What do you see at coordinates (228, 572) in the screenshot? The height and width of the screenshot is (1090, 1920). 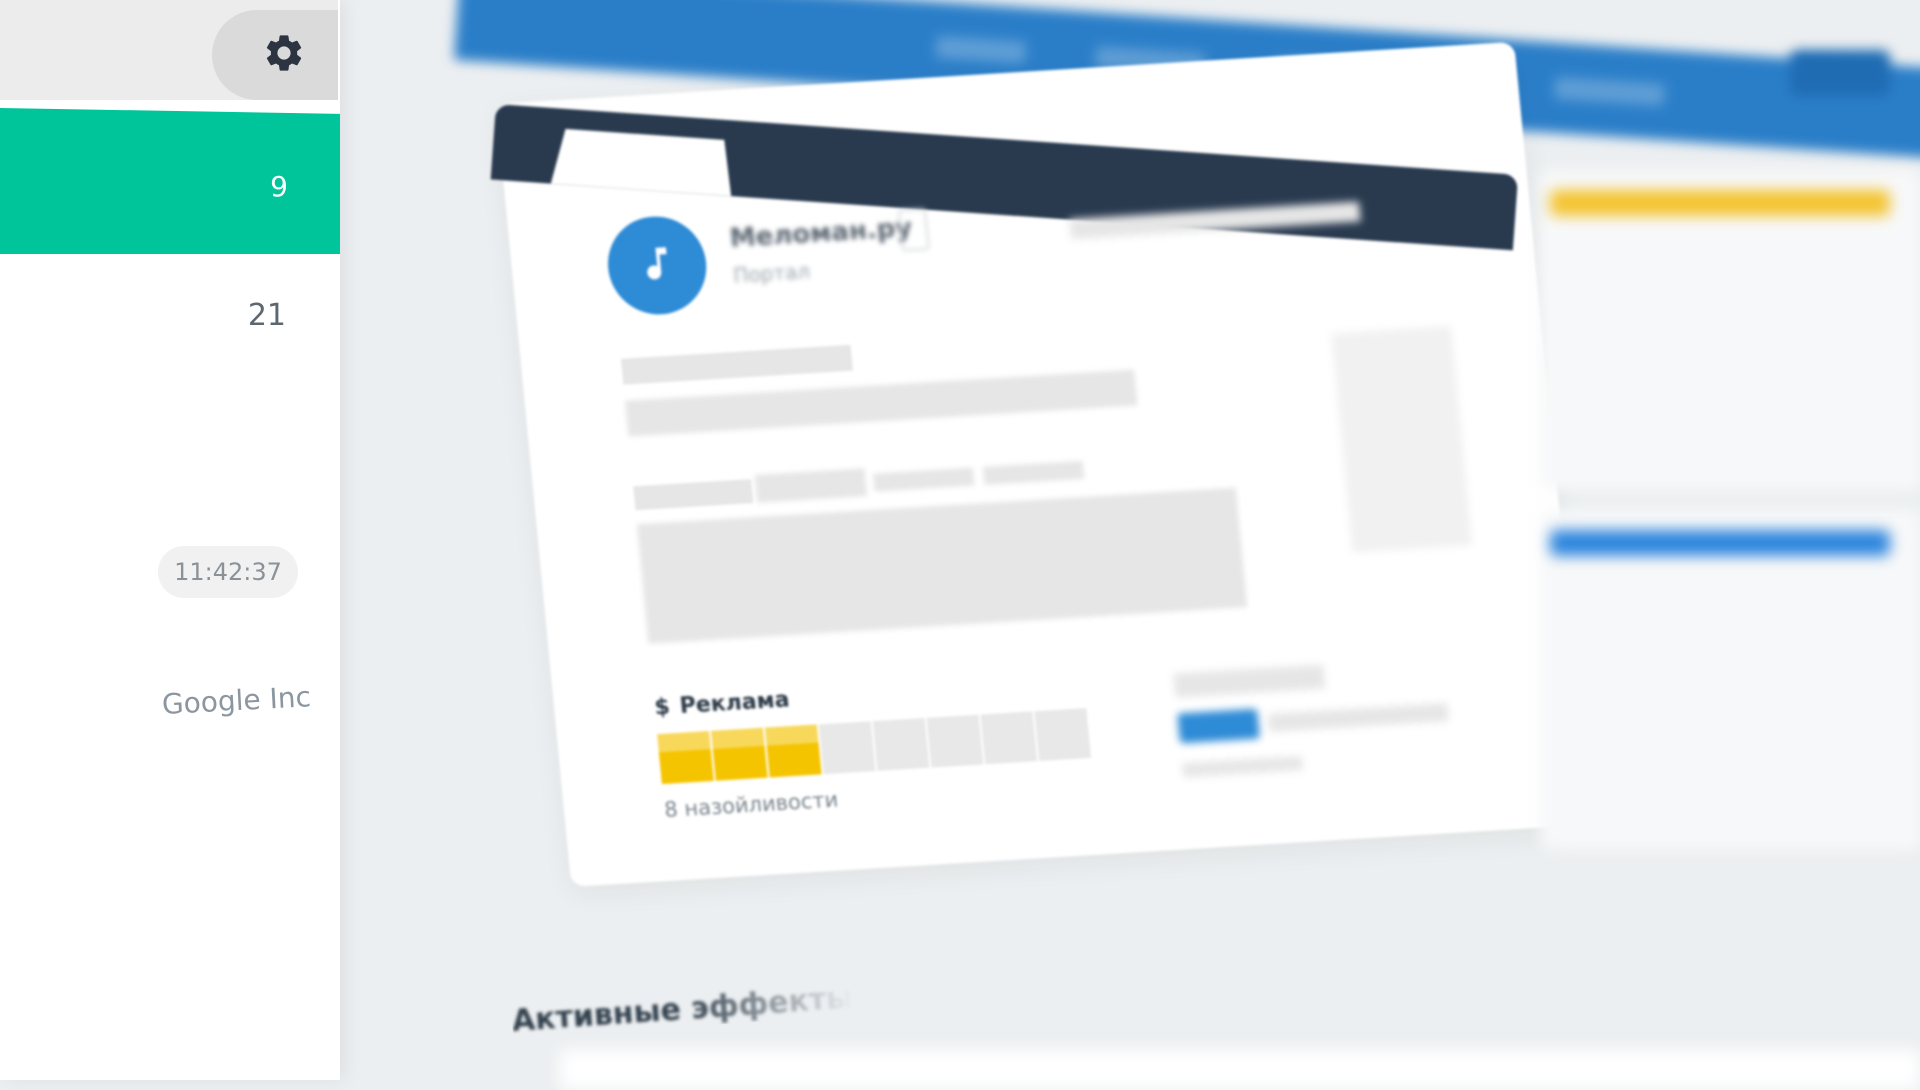 I see `time-badge: 11:42:37` at bounding box center [228, 572].